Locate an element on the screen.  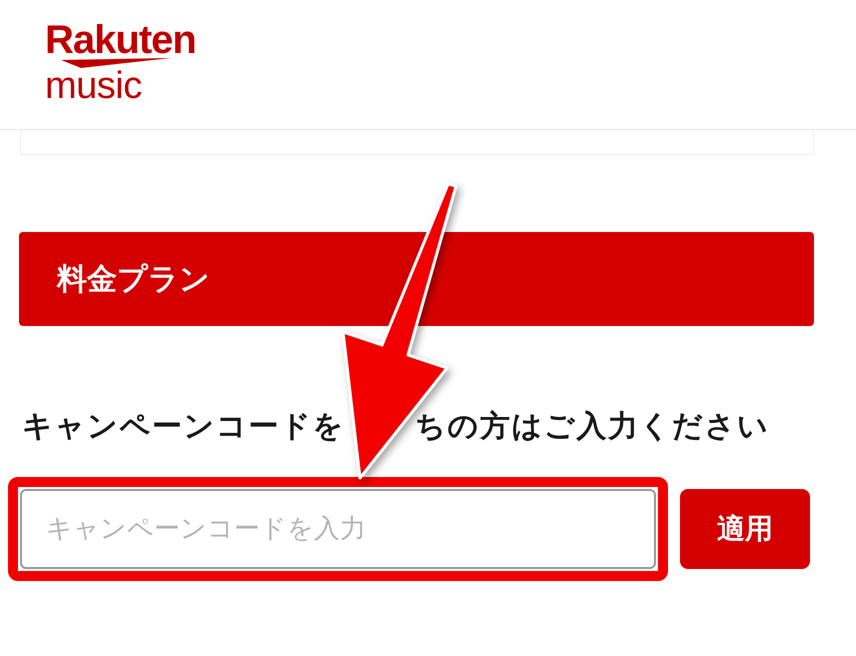
code-input-field: キャンペーンコードを入力 is located at coordinates (338, 529).